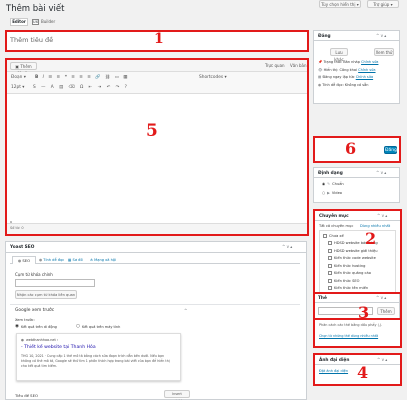 The width and height of the screenshot is (407, 400). I want to click on snippet-url: webthanhhoa.net ›, so click(42, 340).